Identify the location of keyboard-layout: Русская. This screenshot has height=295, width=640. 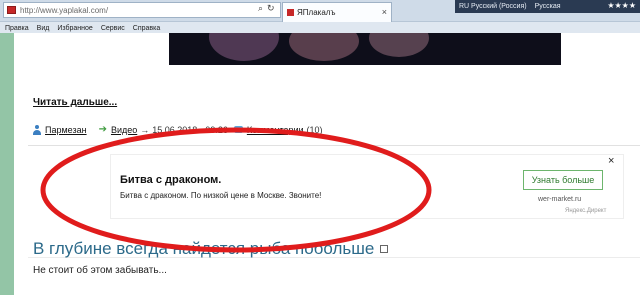
(548, 6).